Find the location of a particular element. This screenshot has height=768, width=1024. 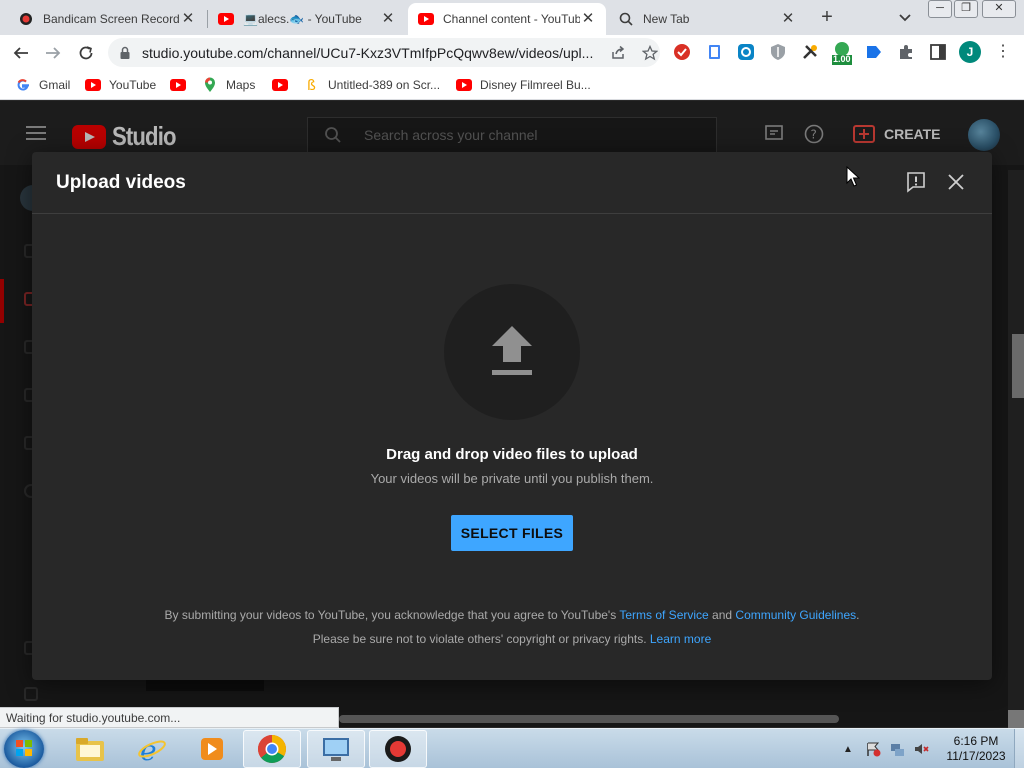

reload-button is located at coordinates (86, 53).